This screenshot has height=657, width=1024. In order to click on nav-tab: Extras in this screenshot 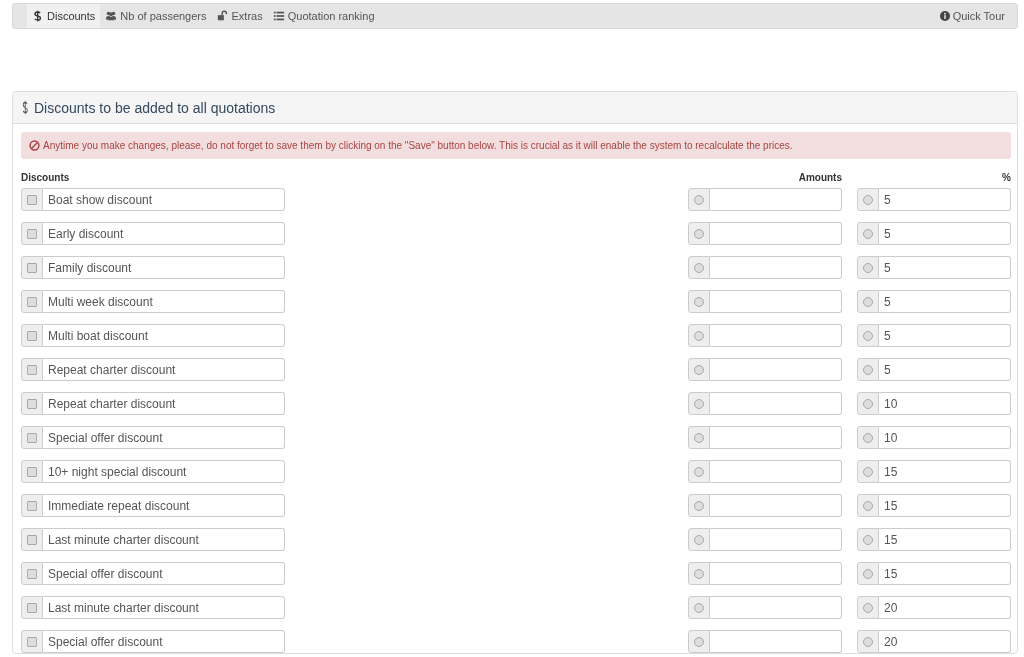, I will do `click(239, 16)`.